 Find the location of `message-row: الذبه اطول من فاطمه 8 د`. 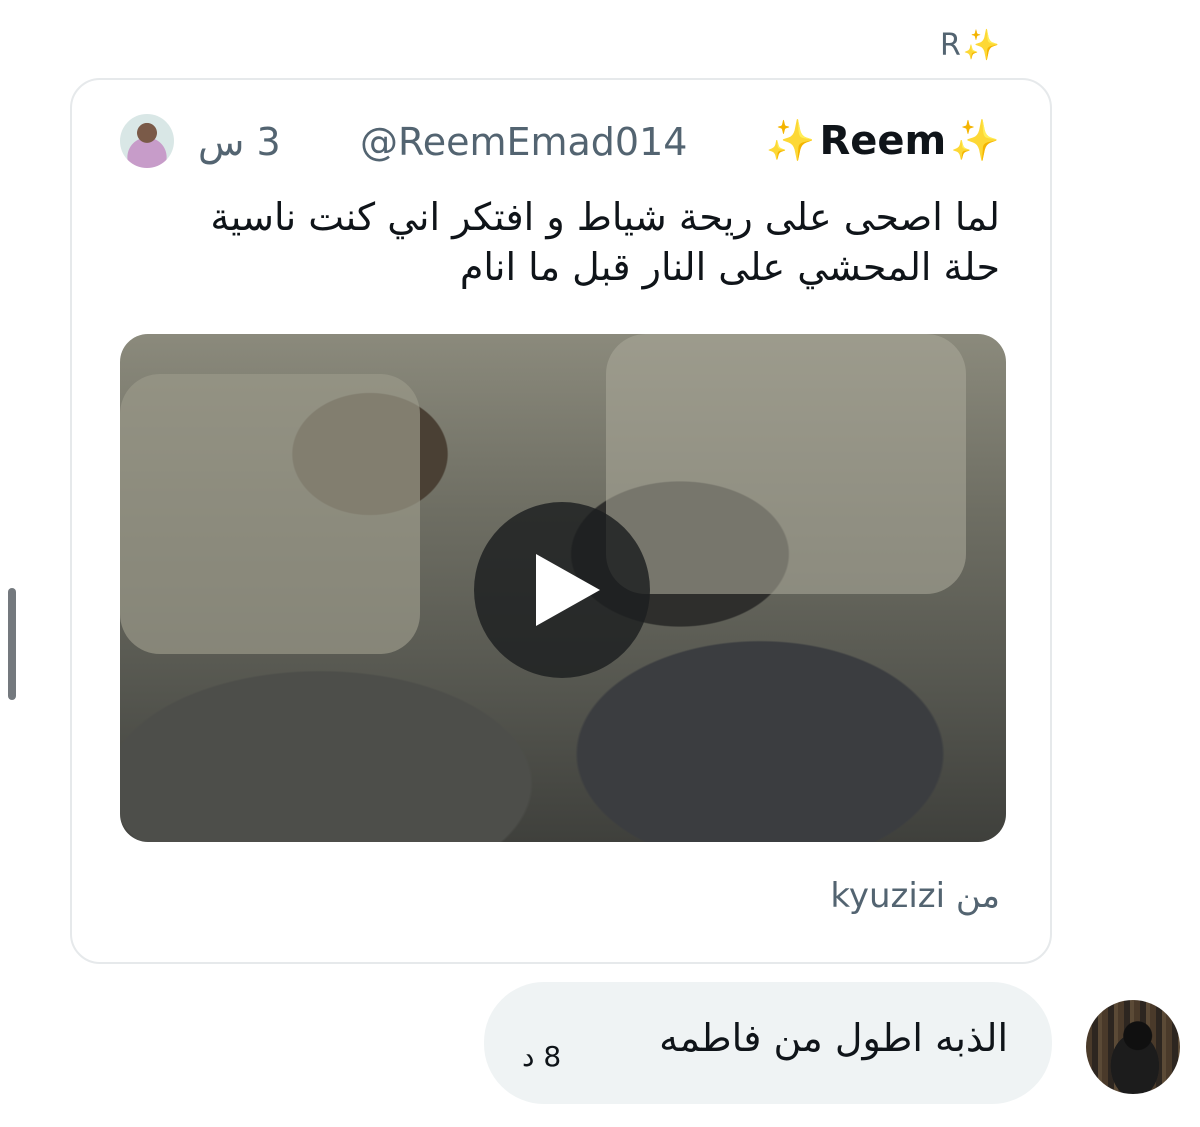

message-row: الذبه اطول من فاطمه 8 د is located at coordinates (832, 1043).